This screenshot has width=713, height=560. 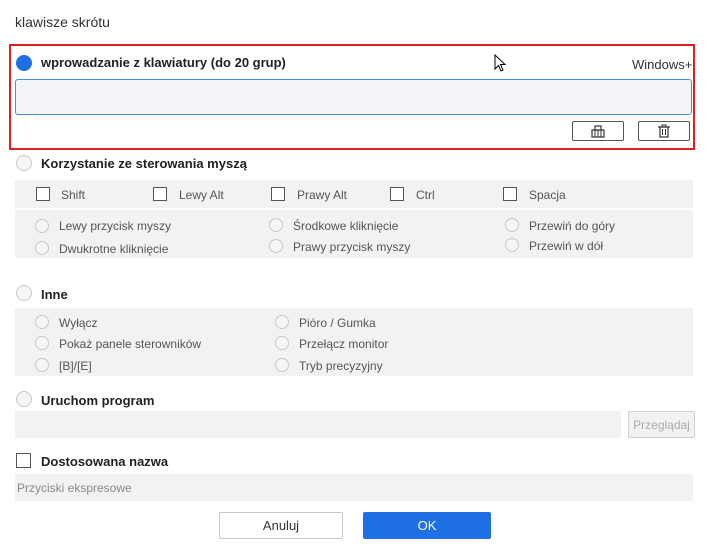 What do you see at coordinates (160, 194) in the screenshot?
I see `left-alt-checkbox` at bounding box center [160, 194].